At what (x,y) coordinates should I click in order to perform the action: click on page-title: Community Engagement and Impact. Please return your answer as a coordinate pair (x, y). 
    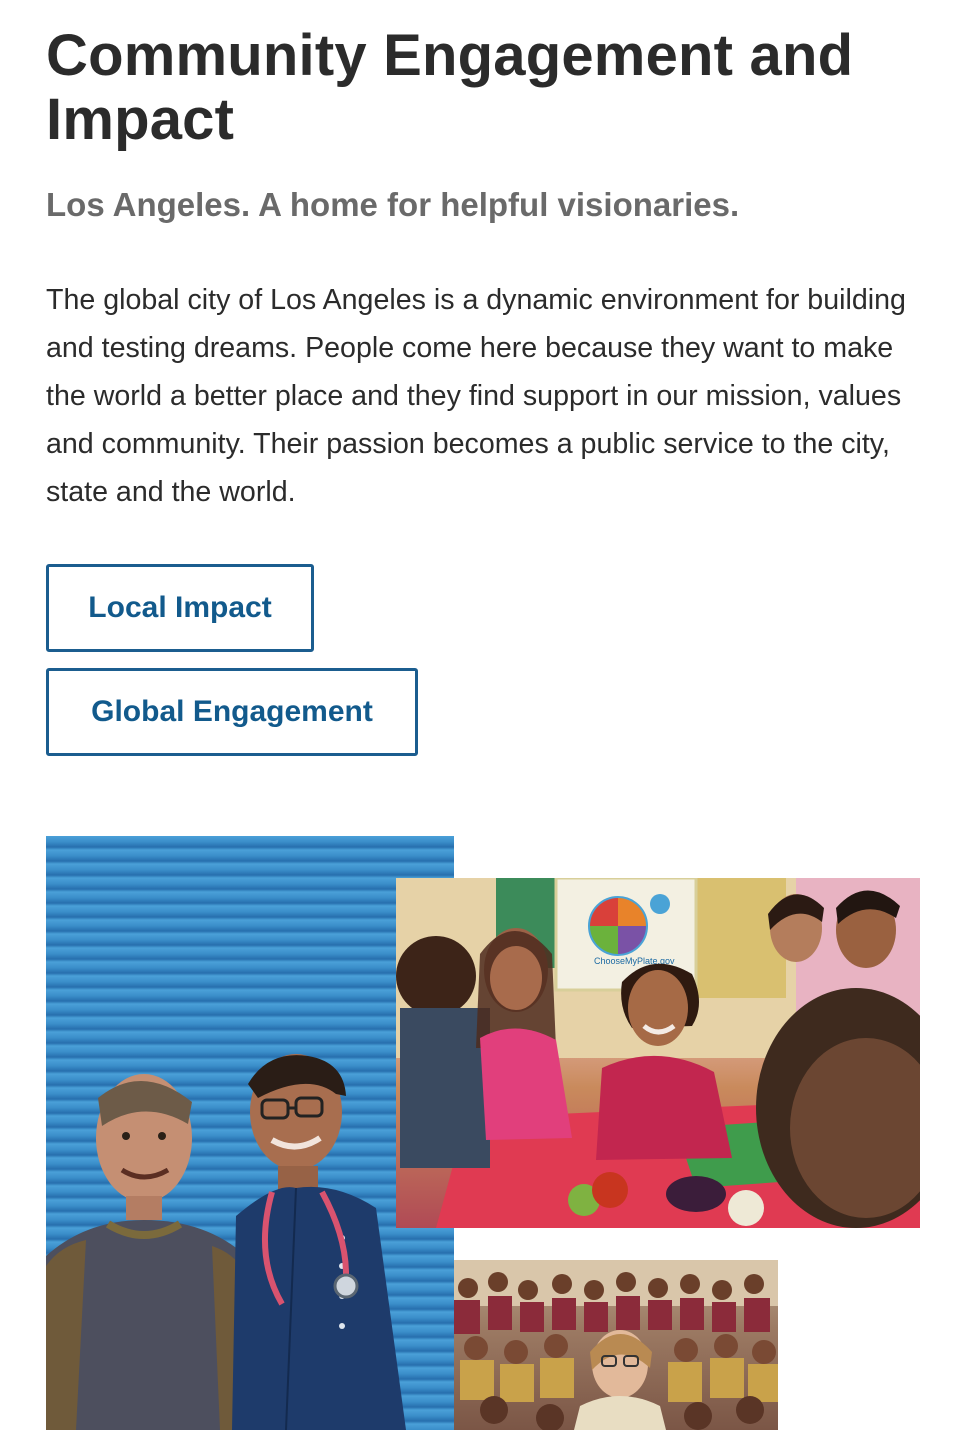
    Looking at the image, I should click on (450, 87).